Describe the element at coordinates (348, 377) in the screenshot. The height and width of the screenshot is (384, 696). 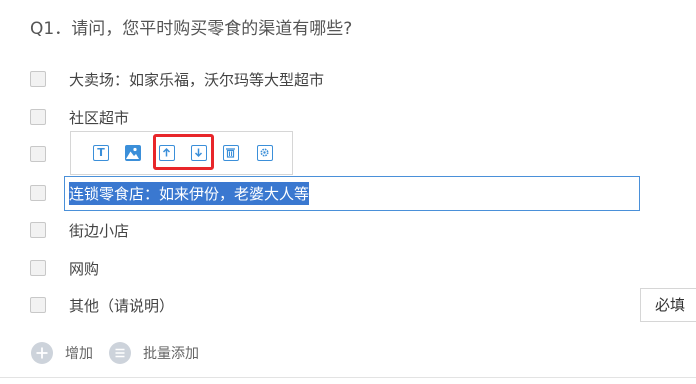
I see `bottom-divider` at that location.